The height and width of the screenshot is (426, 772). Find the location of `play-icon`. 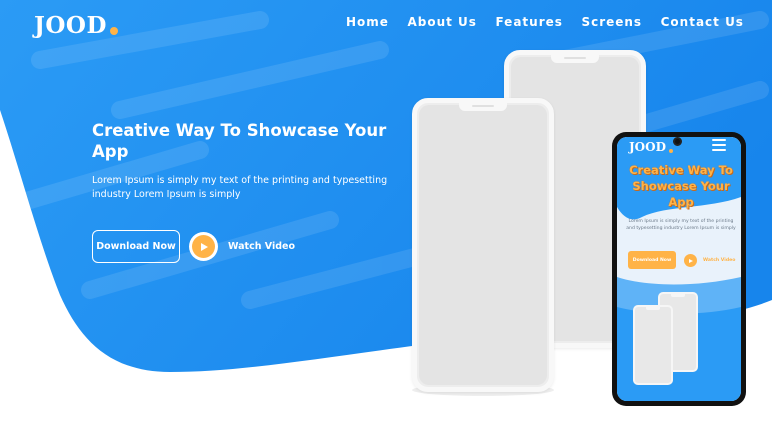

play-icon is located at coordinates (203, 246).